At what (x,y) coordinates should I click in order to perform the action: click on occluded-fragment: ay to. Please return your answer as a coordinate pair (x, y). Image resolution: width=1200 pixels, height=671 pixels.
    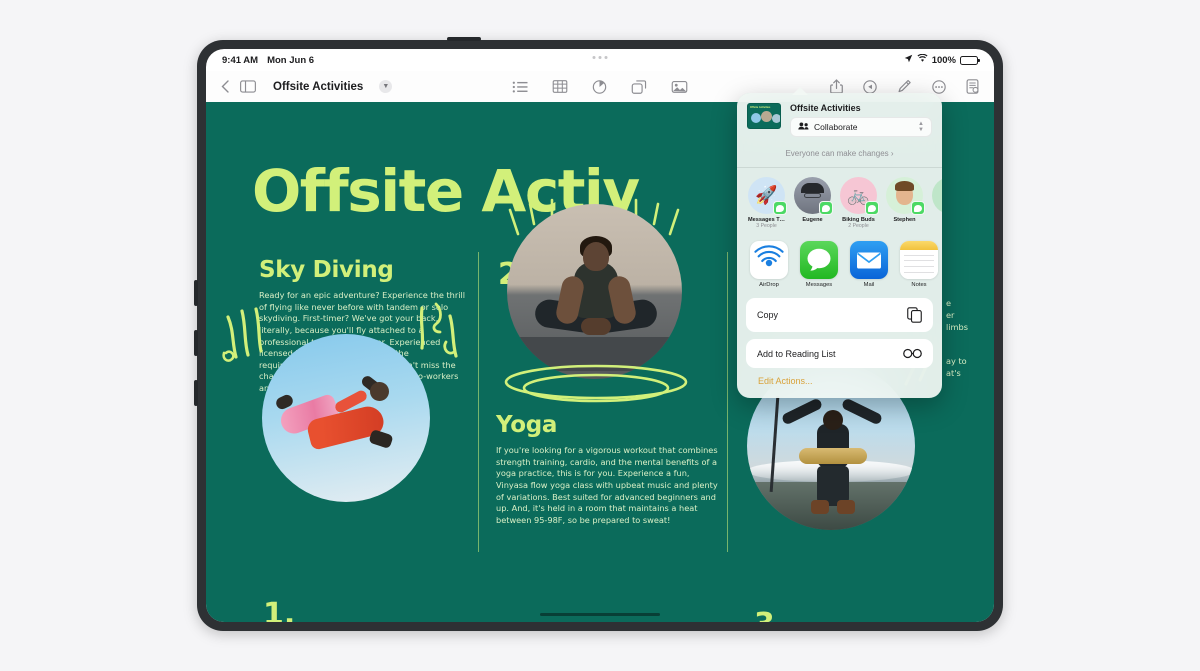
    Looking at the image, I should click on (956, 361).